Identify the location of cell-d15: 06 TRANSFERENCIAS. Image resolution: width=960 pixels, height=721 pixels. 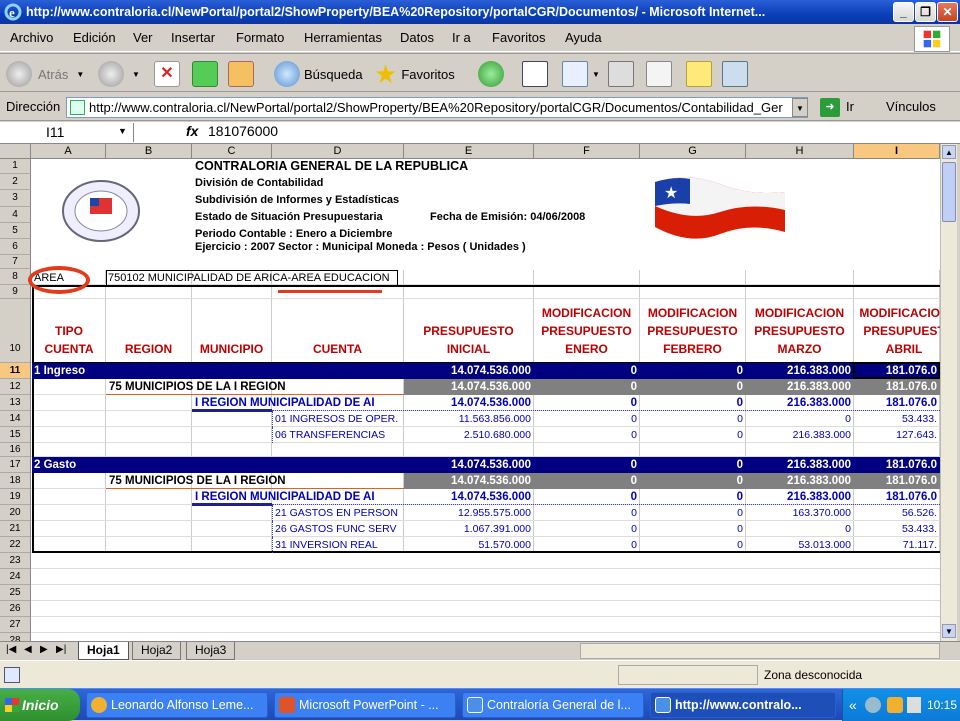
(338, 435).